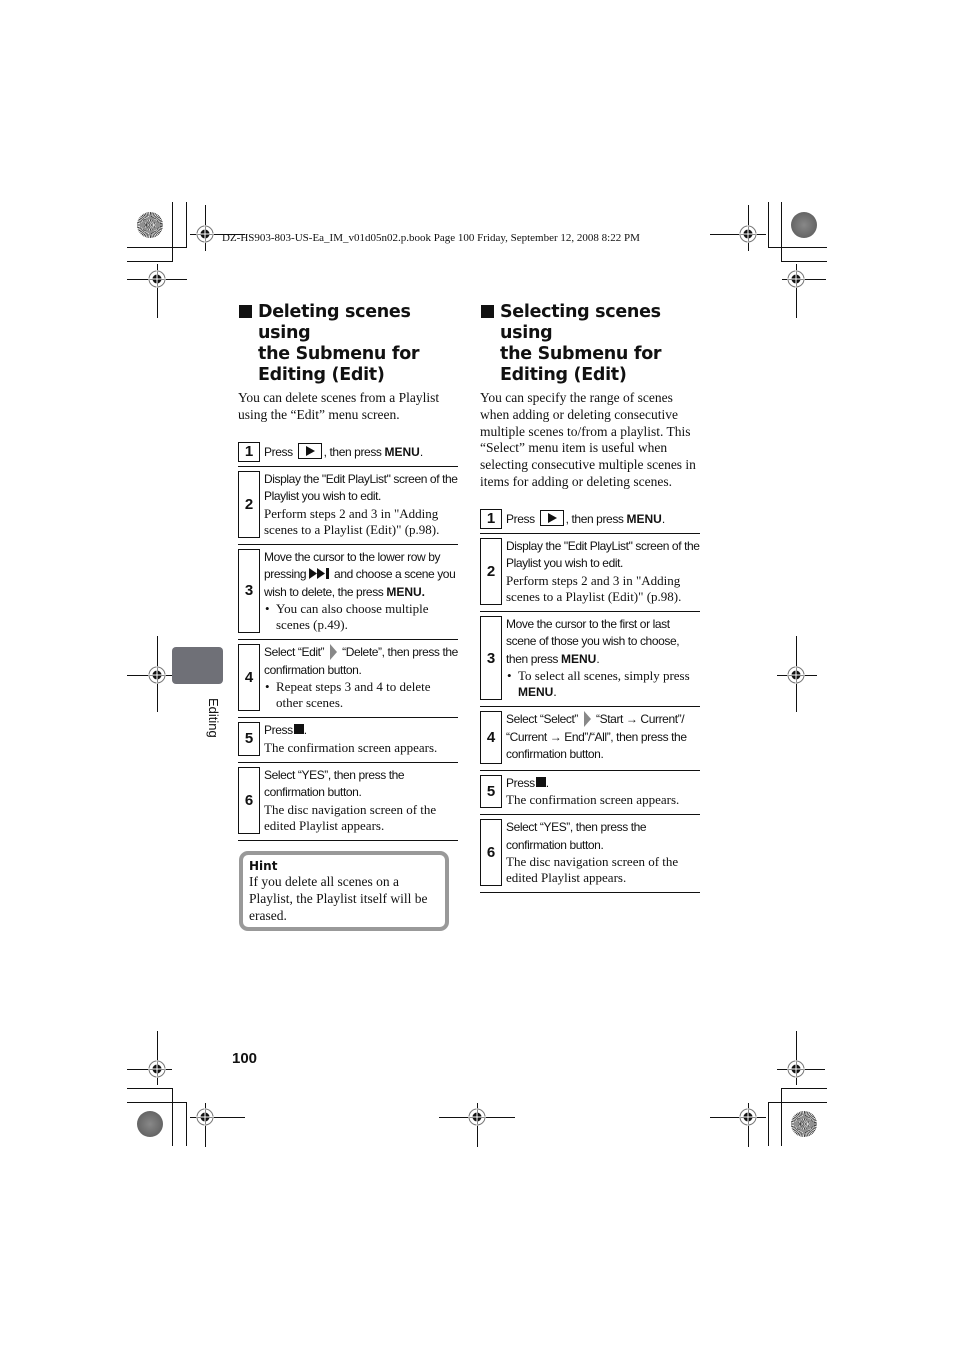 This screenshot has width=954, height=1350. I want to click on hint-title: Hint, so click(263, 866).